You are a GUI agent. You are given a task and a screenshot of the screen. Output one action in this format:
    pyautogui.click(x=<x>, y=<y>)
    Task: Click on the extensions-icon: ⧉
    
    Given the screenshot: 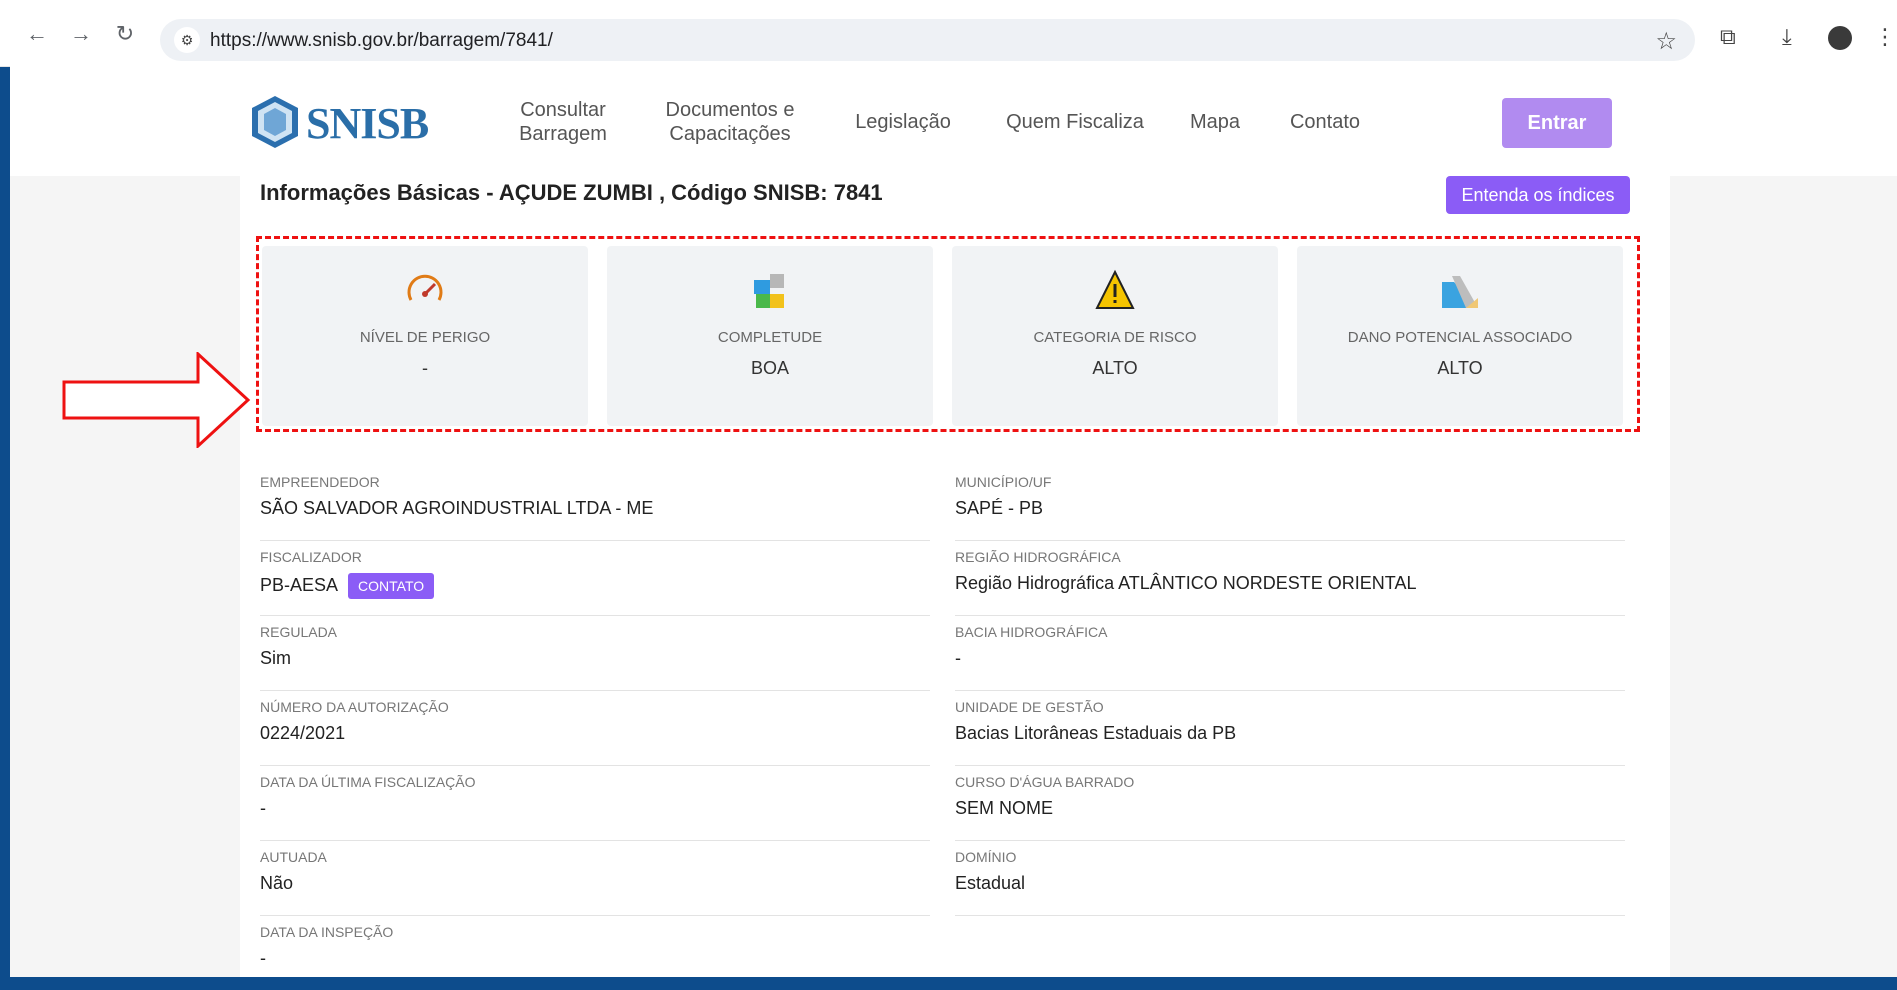 What is the action you would take?
    pyautogui.click(x=1728, y=37)
    